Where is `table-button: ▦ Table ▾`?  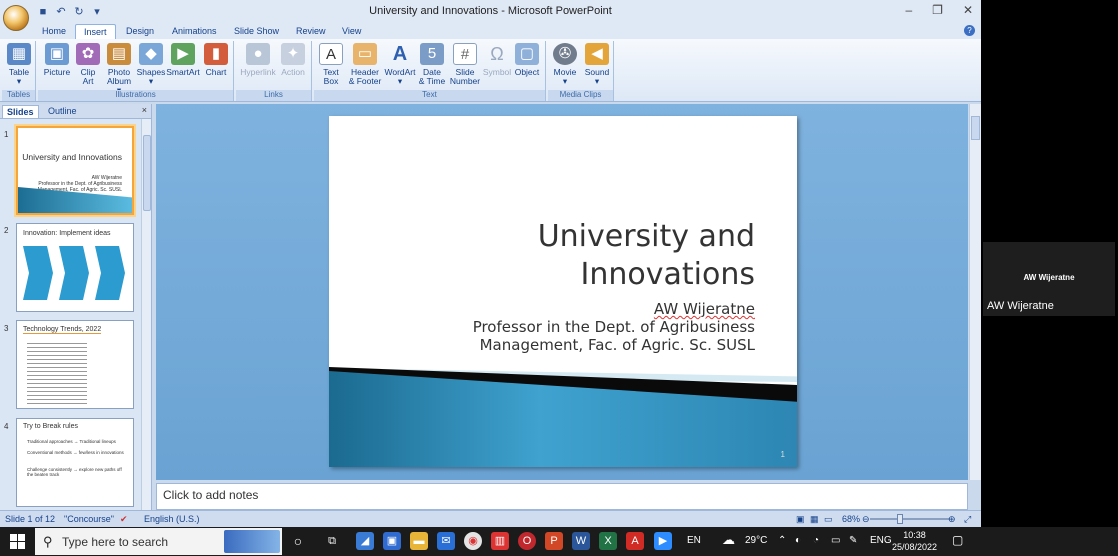
table-button: ▦ Table ▾ is located at coordinates (19, 63).